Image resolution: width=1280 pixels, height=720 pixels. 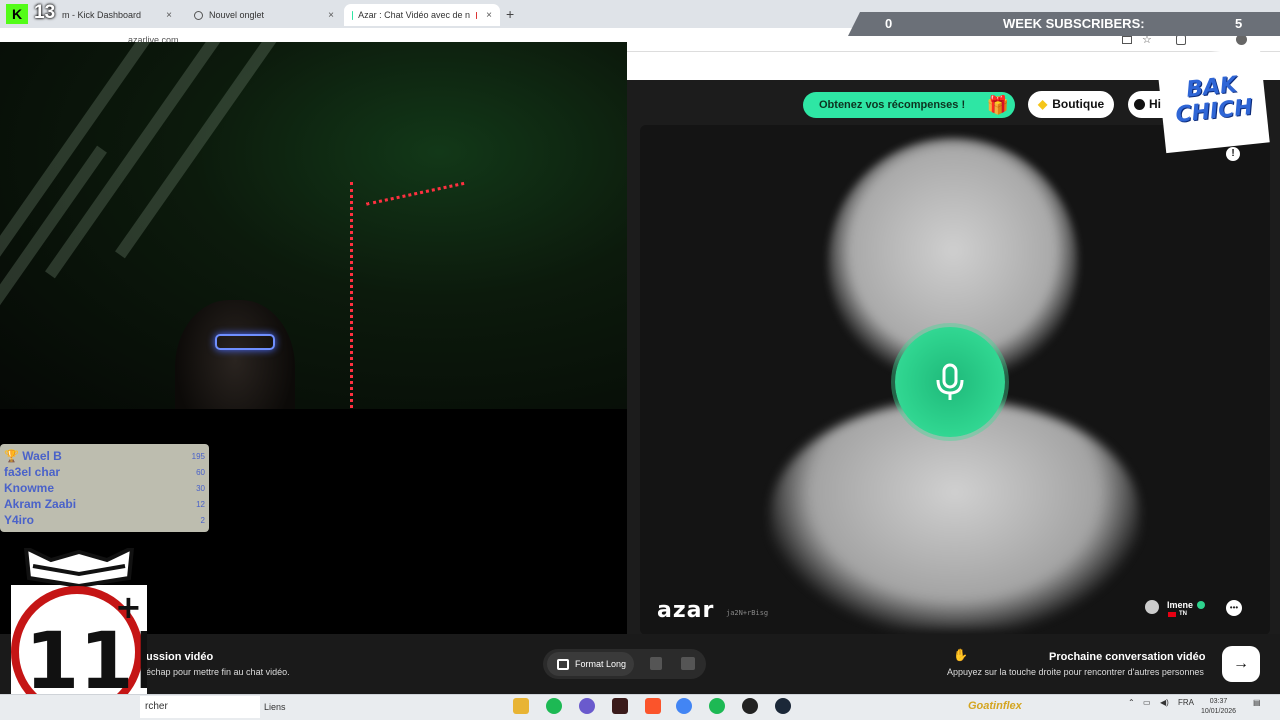 I want to click on online-status-icon, so click(x=1201, y=605).